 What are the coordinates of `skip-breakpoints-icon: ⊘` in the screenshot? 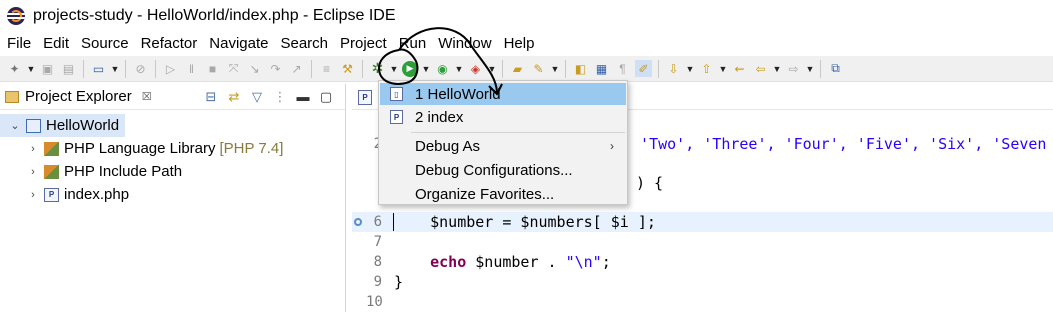 It's located at (140, 68).